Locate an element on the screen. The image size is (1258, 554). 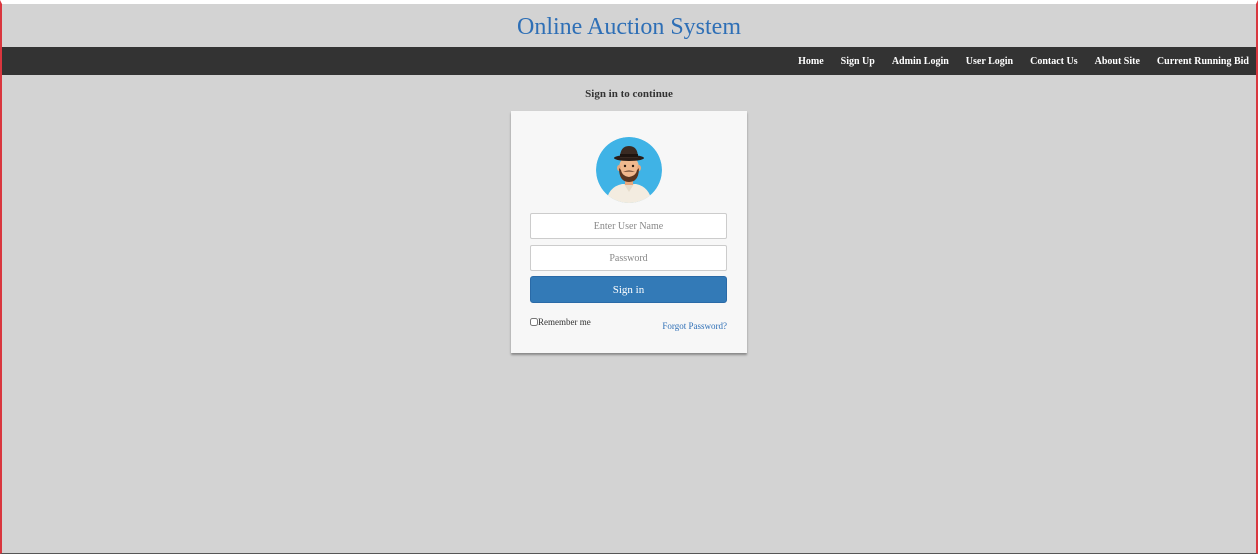
nav-item-home: Home is located at coordinates (811, 61).